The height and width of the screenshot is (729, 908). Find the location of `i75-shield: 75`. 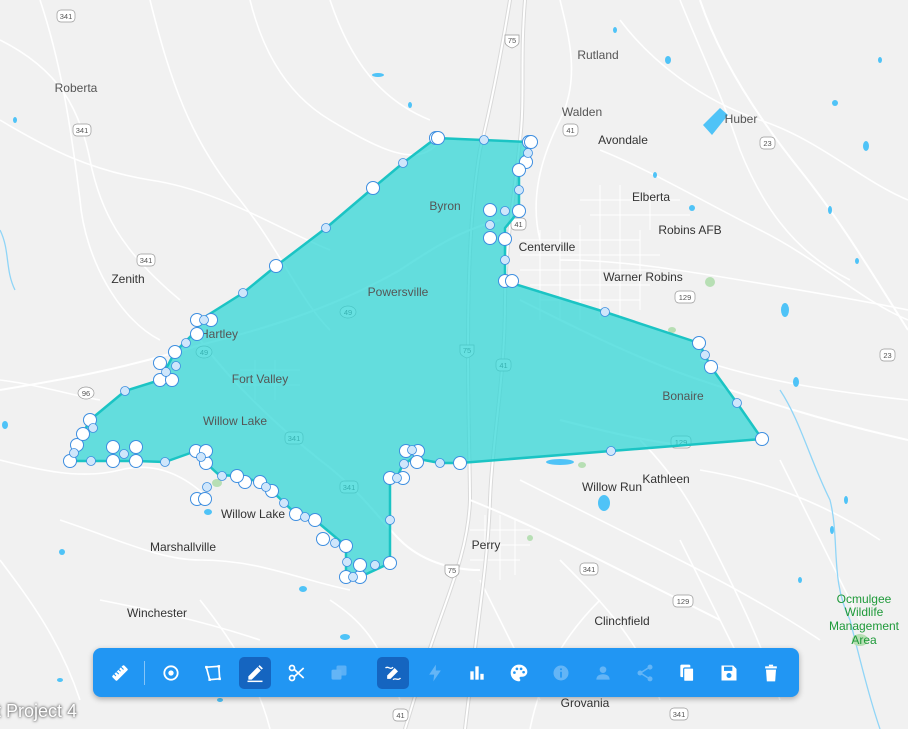

i75-shield: 75 is located at coordinates (512, 41).